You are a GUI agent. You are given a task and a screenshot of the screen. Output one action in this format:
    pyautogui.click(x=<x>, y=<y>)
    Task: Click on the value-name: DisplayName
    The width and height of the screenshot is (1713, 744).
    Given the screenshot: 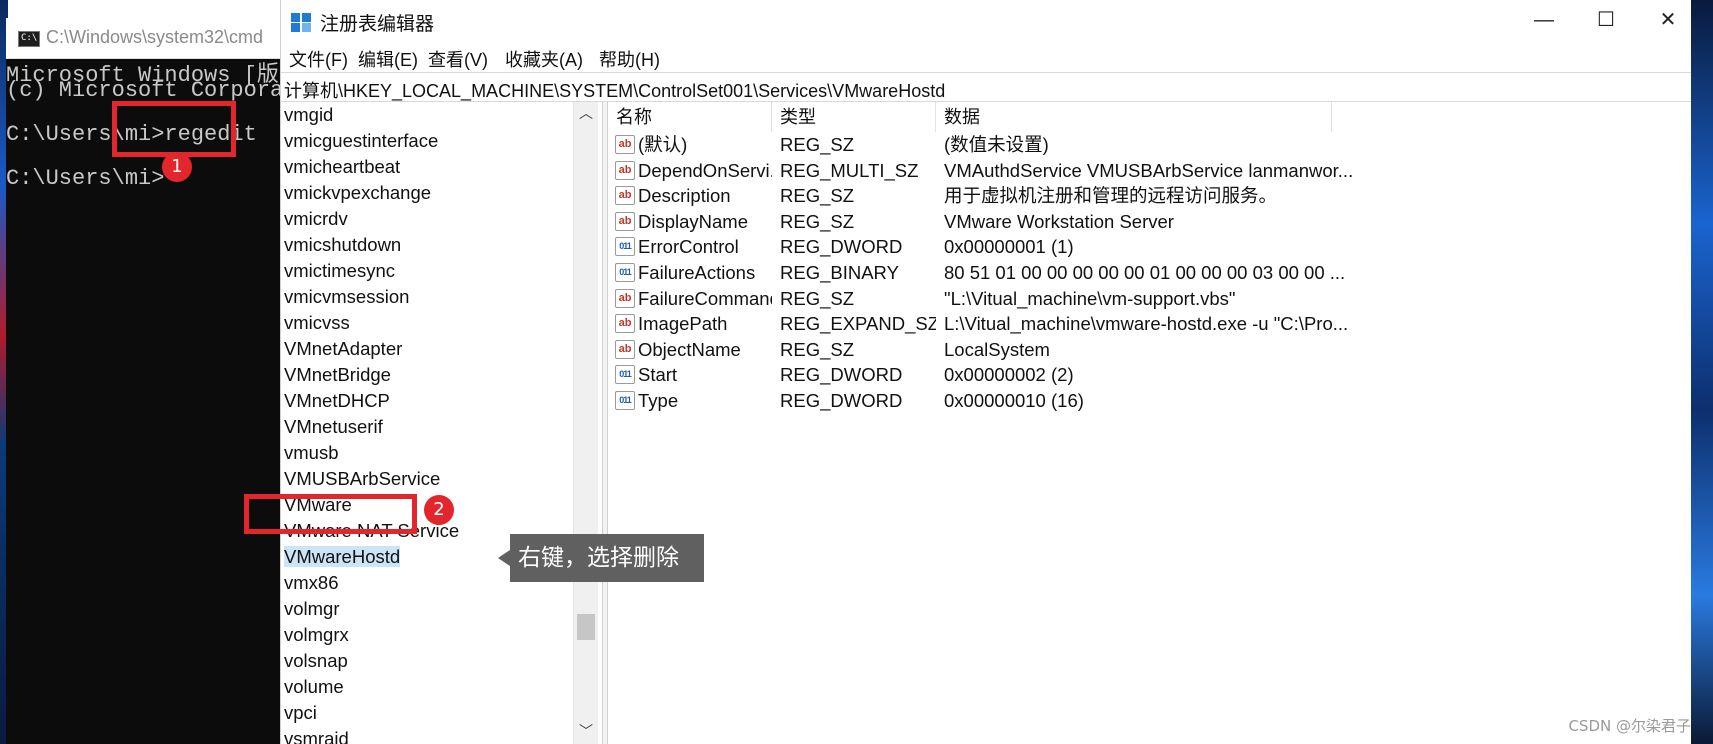 What is the action you would take?
    pyautogui.click(x=693, y=221)
    